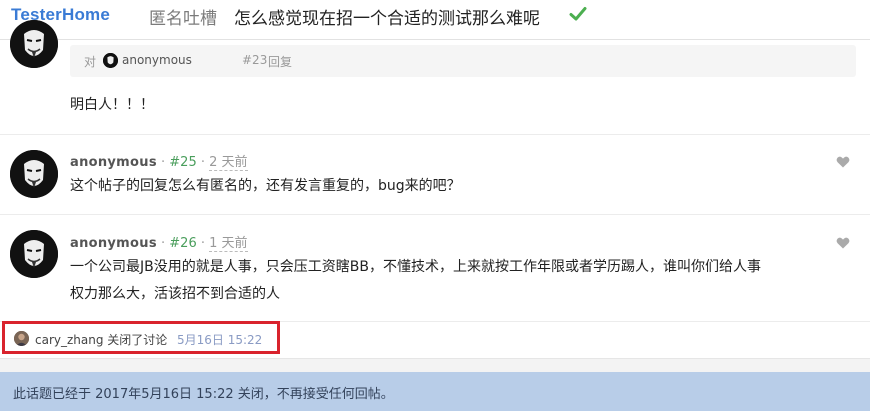 This screenshot has width=870, height=411. I want to click on quote-action: 回复, so click(280, 62).